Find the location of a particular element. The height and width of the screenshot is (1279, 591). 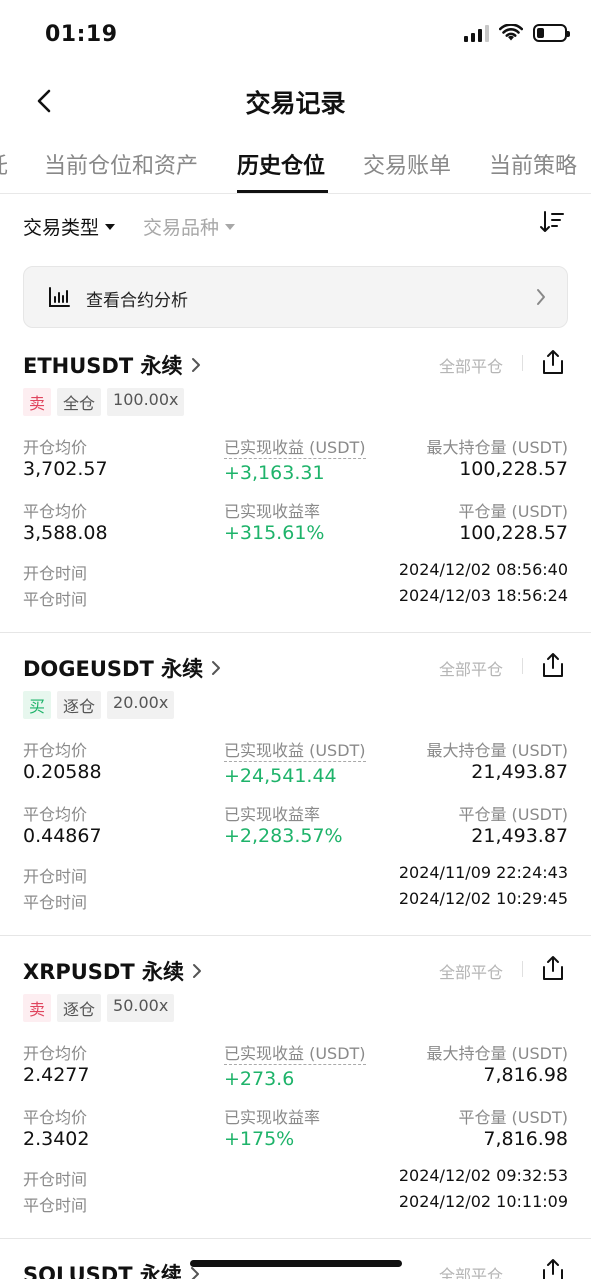

trade-type-filter: 交易类型 is located at coordinates (69, 226).